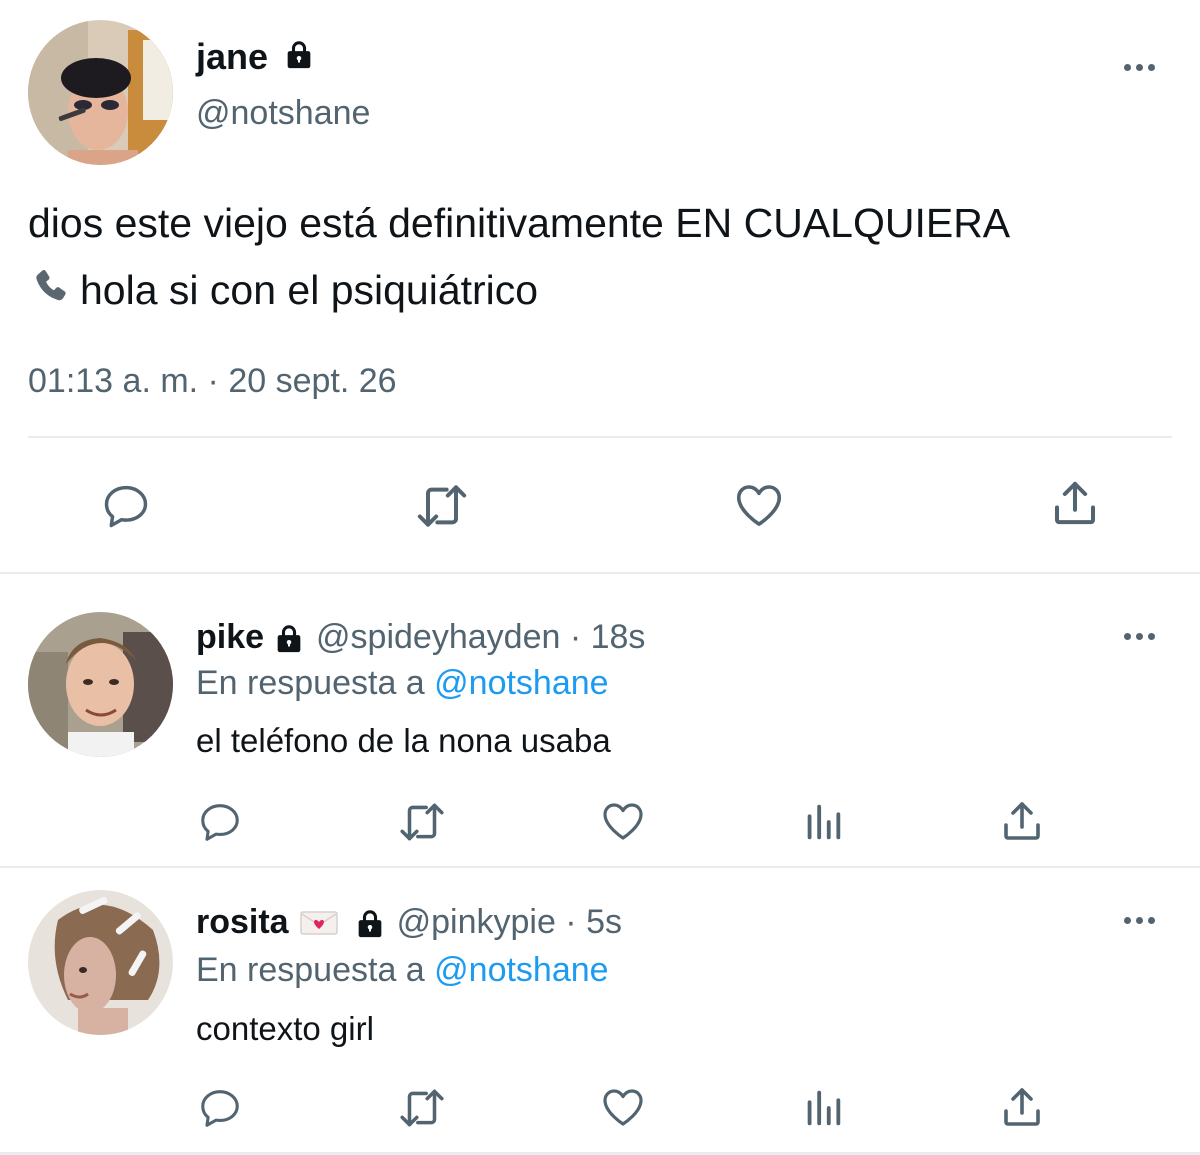 This screenshot has height=1155, width=1200. I want to click on reply-text: contexto girl, so click(285, 1028).